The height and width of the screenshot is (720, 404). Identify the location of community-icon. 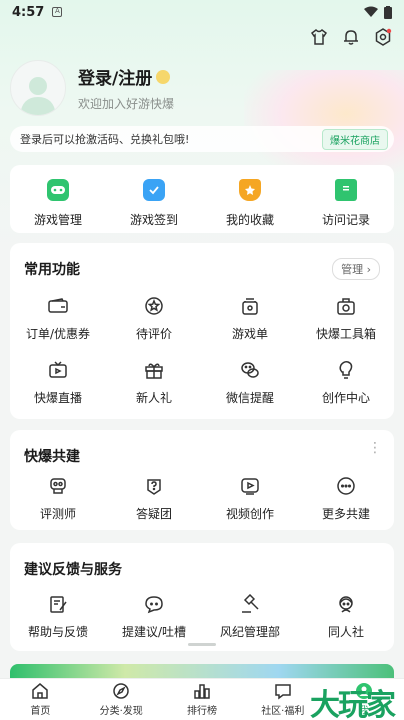
(283, 692).